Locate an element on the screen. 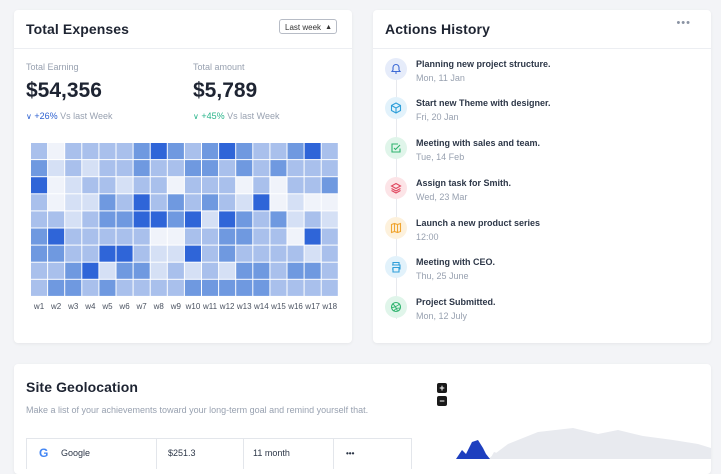  site-name: Google is located at coordinates (76, 453).